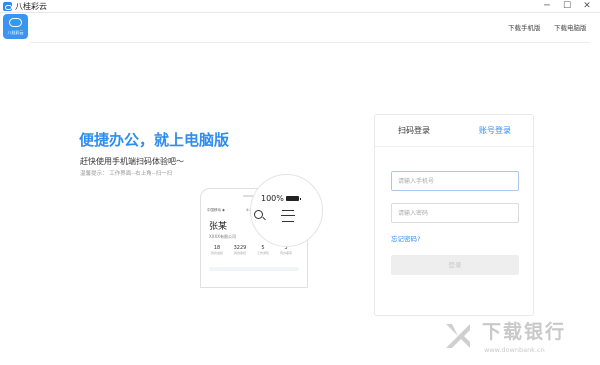 The height and width of the screenshot is (365, 600). I want to click on hero-subtitle: 赶快使用手机端扫码体验吧～, so click(132, 161).